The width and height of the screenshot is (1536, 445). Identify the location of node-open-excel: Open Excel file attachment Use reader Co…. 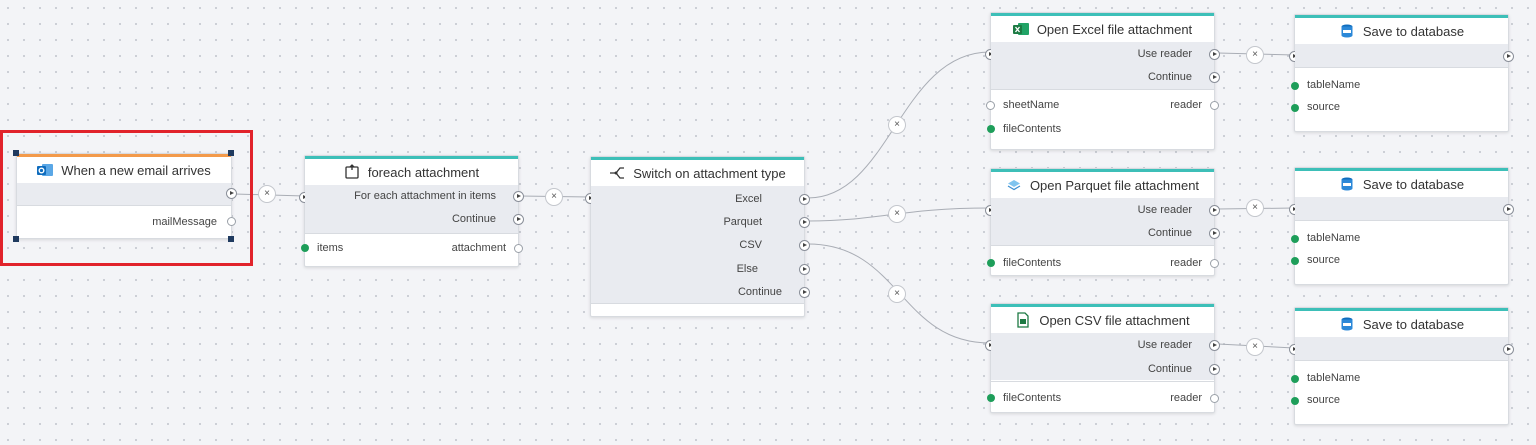
(1102, 81).